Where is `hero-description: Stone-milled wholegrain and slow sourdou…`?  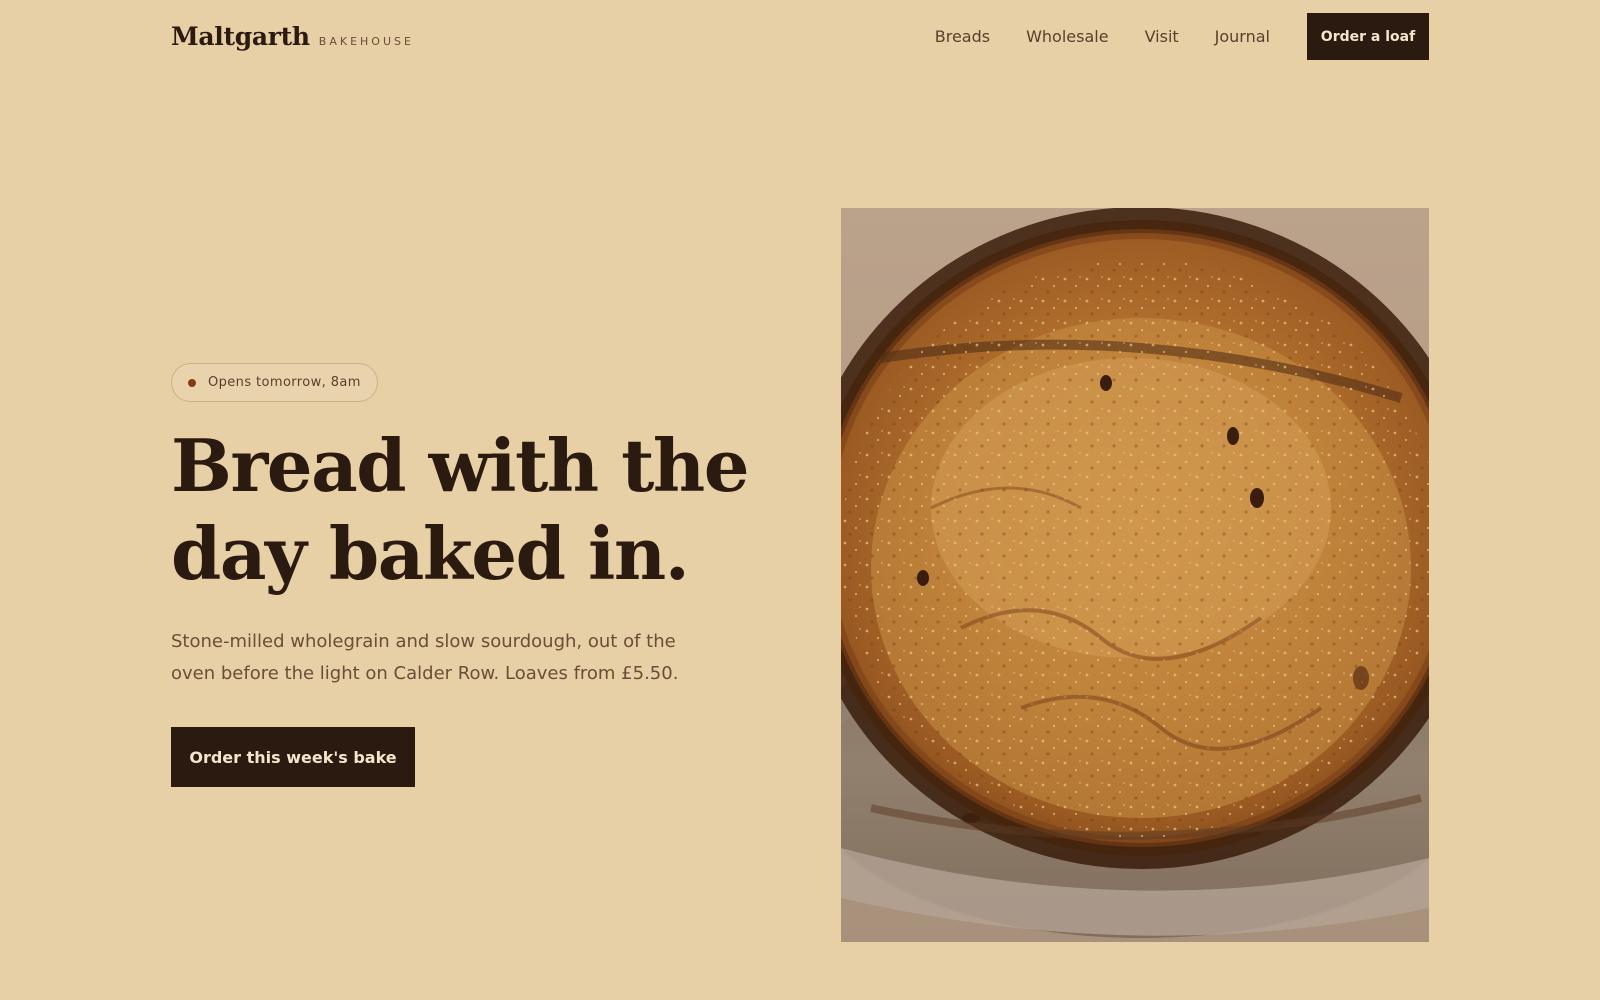 hero-description: Stone-milled wholegrain and slow sourdou… is located at coordinates (425, 657).